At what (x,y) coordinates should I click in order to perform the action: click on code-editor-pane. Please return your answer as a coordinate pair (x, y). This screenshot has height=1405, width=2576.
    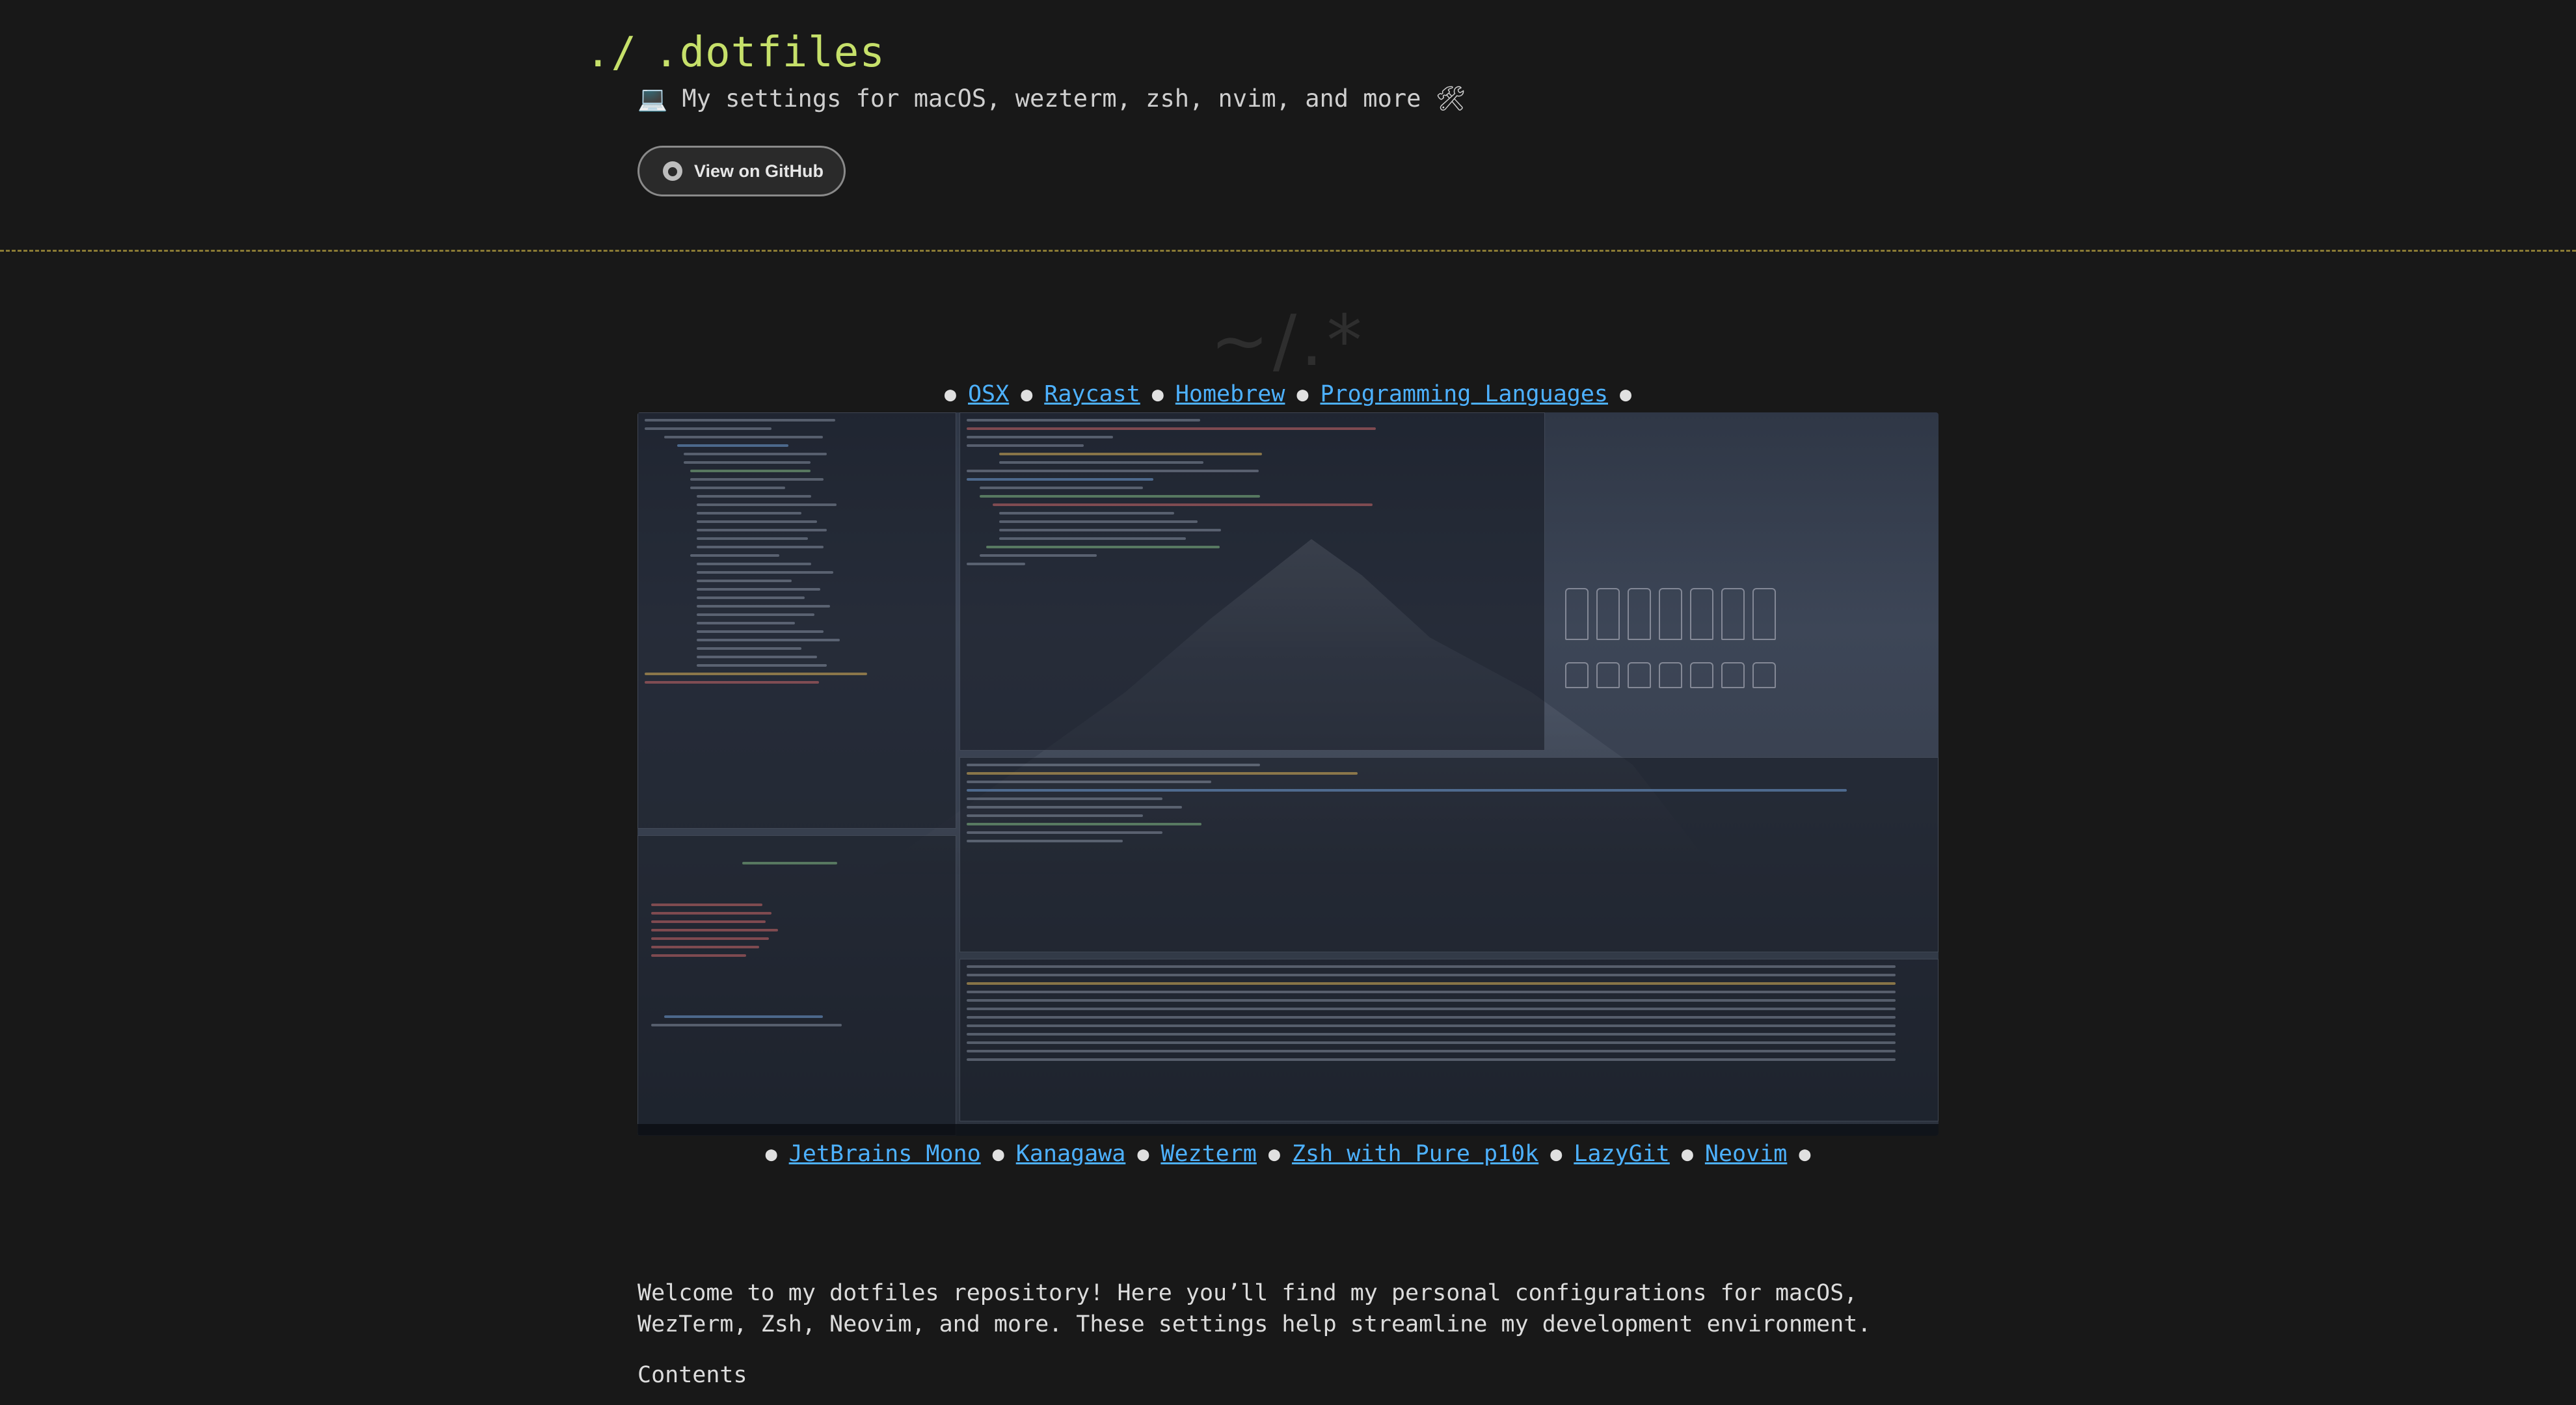
    Looking at the image, I should click on (1252, 581).